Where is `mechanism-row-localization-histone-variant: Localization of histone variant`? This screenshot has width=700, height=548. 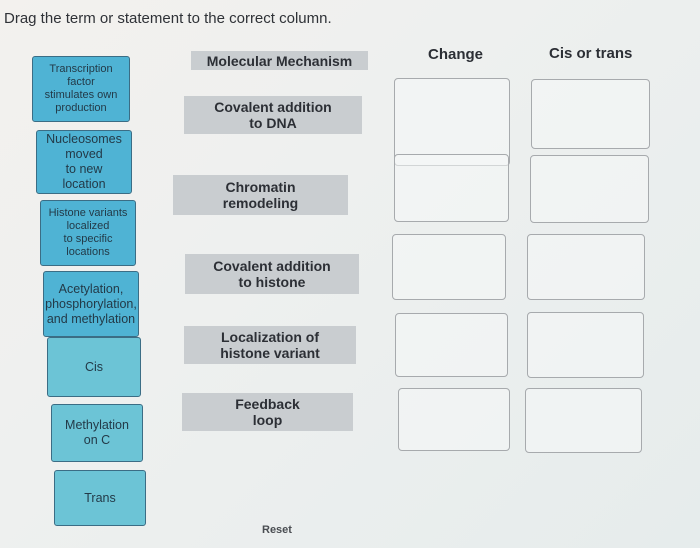
mechanism-row-localization-histone-variant: Localization of histone variant is located at coordinates (270, 345).